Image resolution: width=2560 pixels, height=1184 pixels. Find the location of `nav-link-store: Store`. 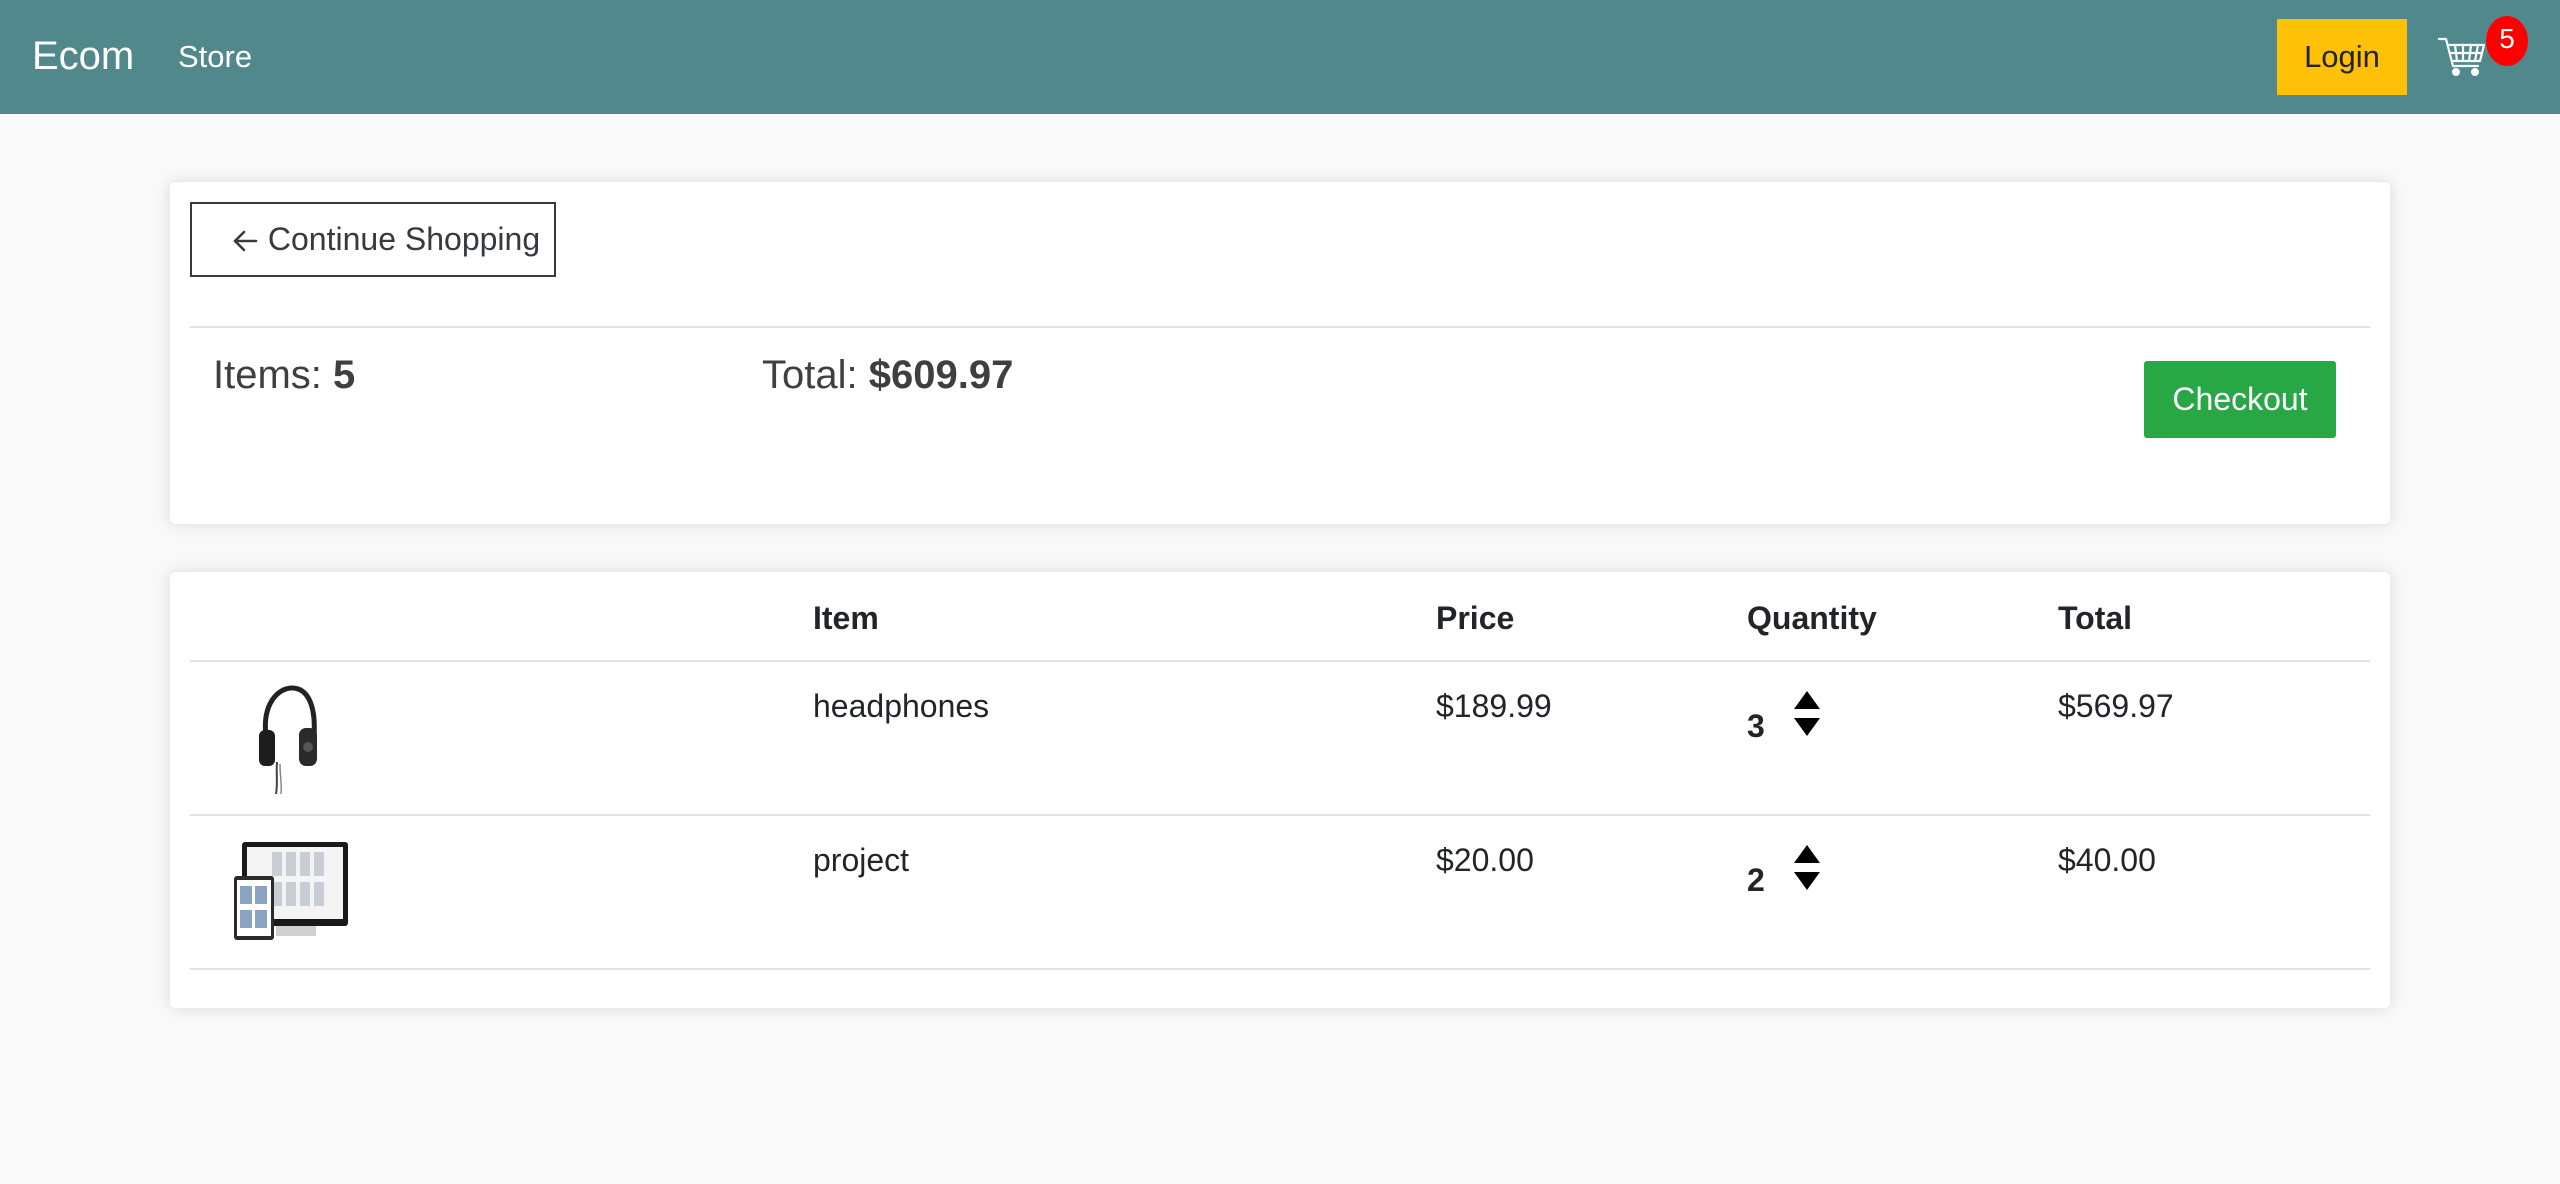

nav-link-store: Store is located at coordinates (215, 57).